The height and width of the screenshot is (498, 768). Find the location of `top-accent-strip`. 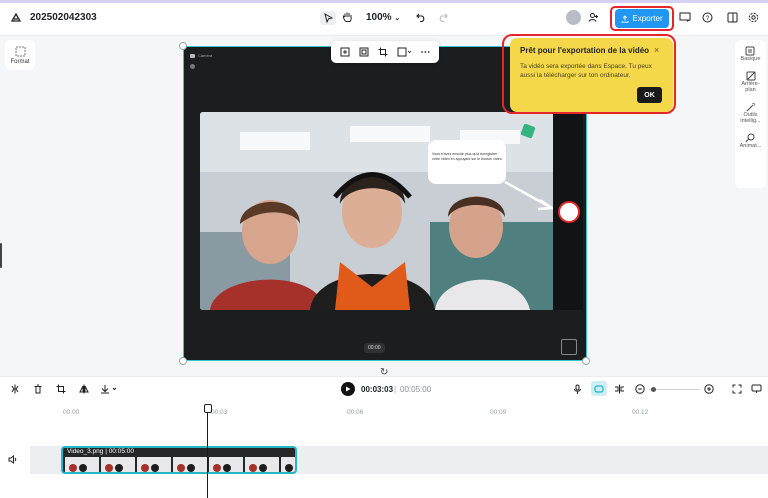

top-accent-strip is located at coordinates (384, 1).